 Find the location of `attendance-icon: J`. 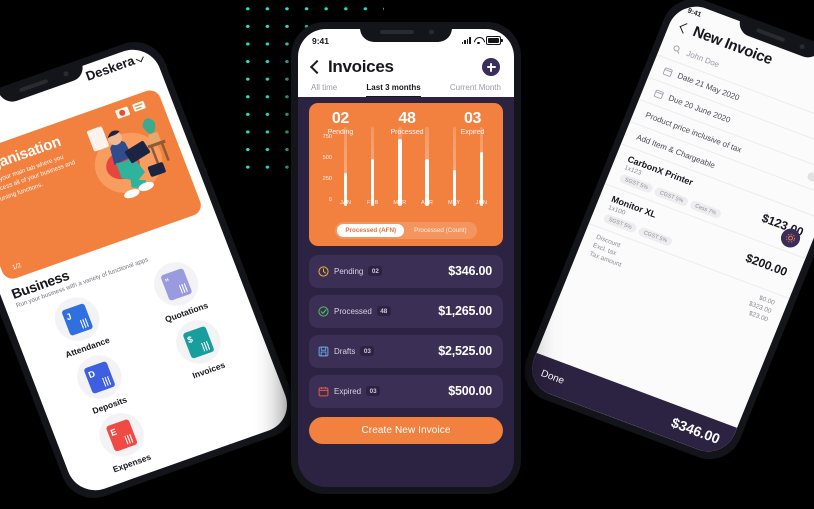

attendance-icon: J is located at coordinates (76, 319).